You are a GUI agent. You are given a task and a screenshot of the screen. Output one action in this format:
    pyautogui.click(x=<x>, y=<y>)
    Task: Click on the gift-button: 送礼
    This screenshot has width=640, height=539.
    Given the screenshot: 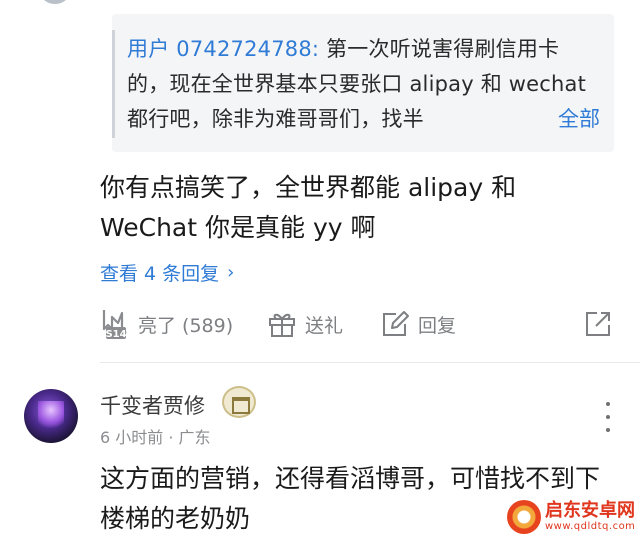 What is the action you would take?
    pyautogui.click(x=305, y=324)
    